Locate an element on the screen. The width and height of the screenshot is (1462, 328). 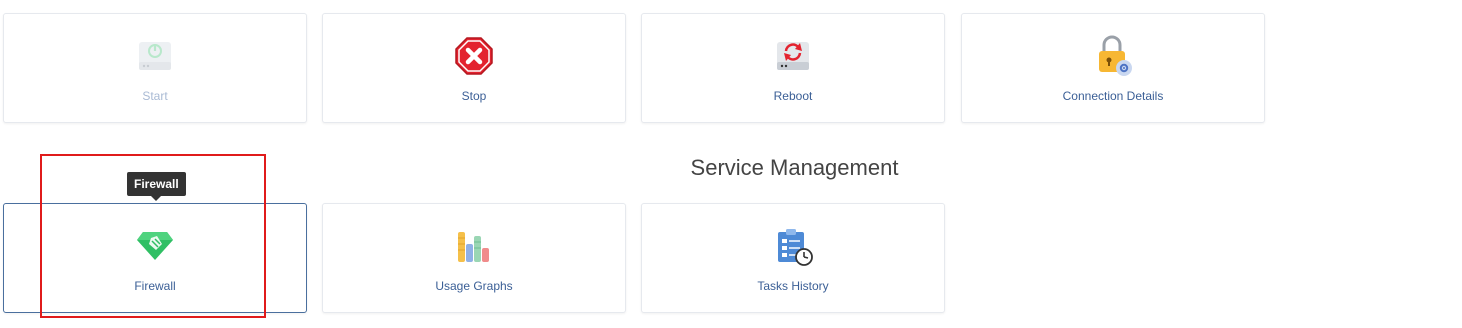
usage-graphs-button: Usage Graphs is located at coordinates (474, 258).